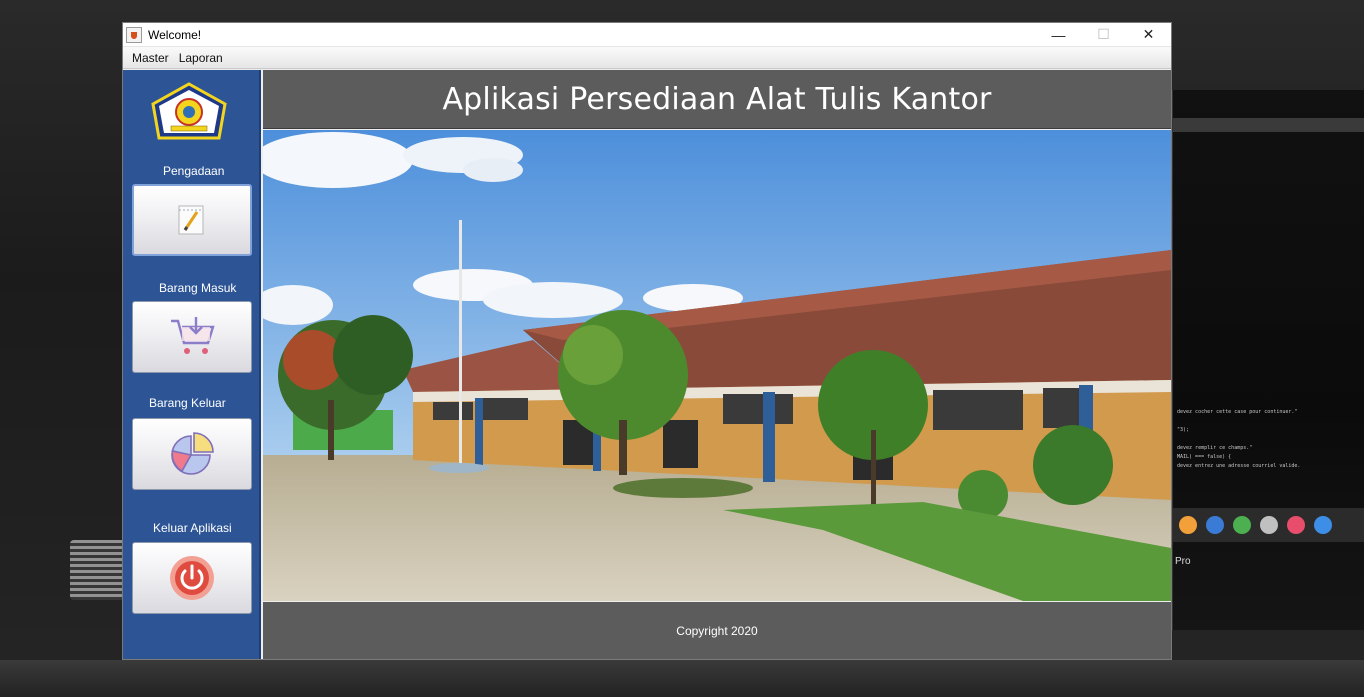  I want to click on pie-chart-icon, so click(192, 453).